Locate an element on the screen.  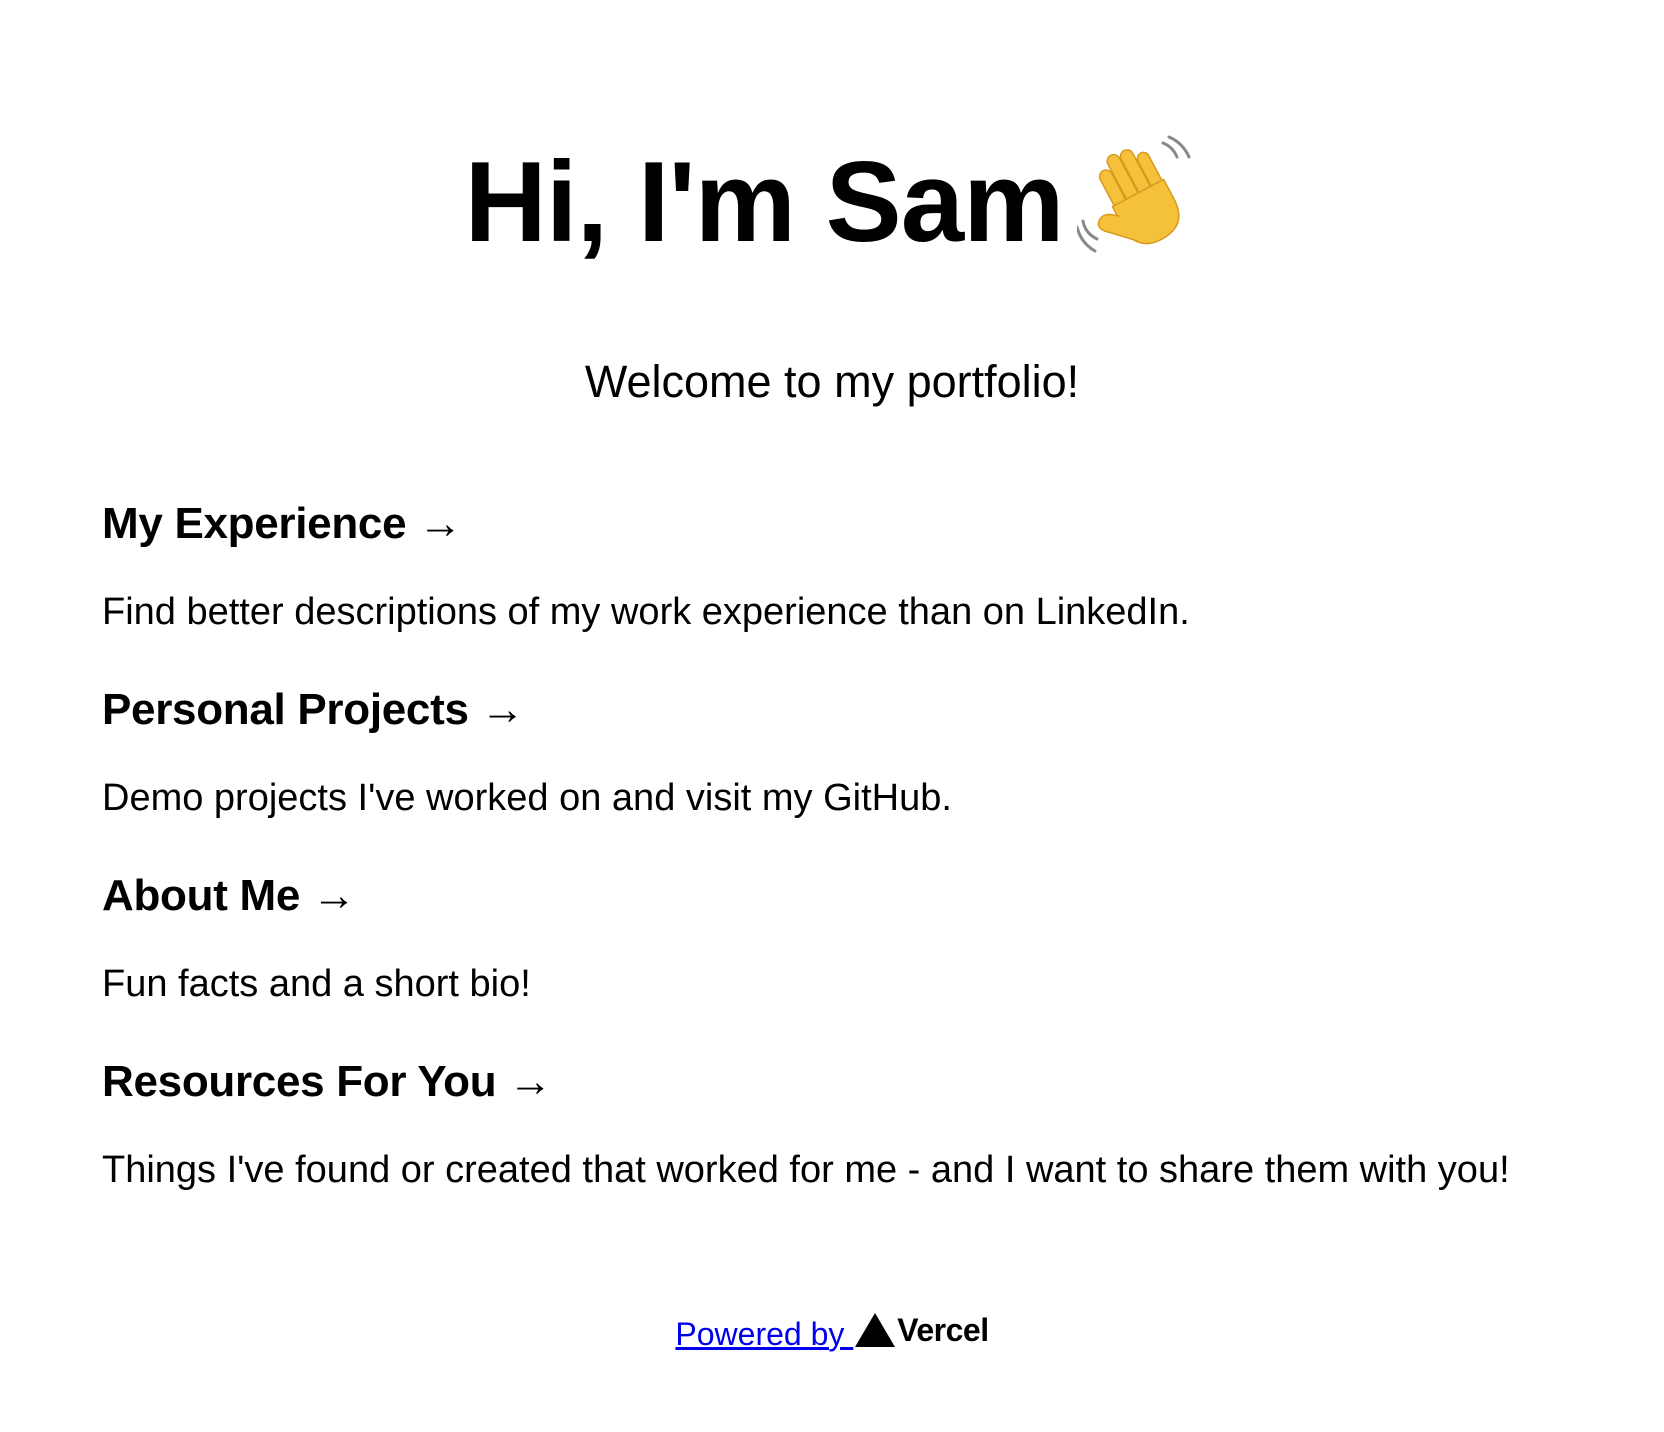
card-about-me: About Me → Fun facts and a short bio! is located at coordinates (842, 962).